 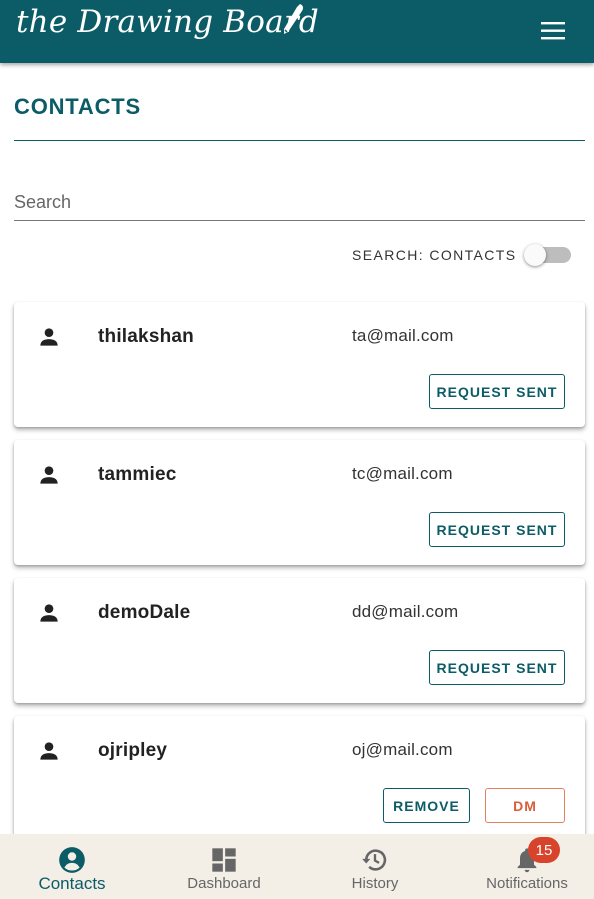 I want to click on search-mode-label: SEARCH: CONTACTS, so click(x=434, y=255).